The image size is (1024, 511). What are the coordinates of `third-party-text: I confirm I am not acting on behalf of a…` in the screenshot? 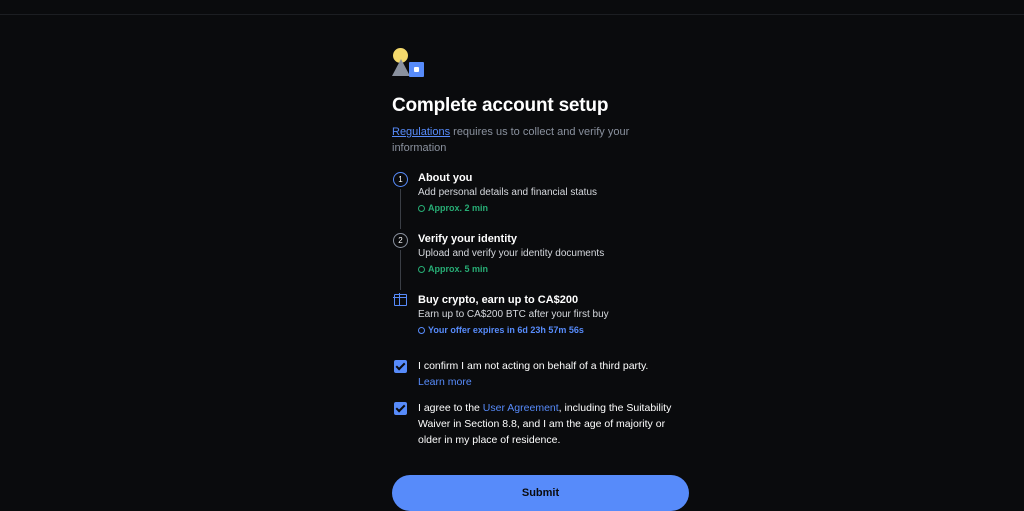 It's located at (553, 374).